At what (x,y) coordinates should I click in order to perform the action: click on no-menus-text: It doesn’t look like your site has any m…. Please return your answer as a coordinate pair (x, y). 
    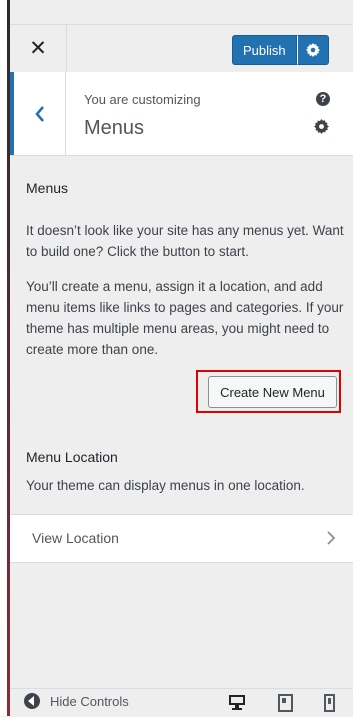
    Looking at the image, I should click on (185, 241).